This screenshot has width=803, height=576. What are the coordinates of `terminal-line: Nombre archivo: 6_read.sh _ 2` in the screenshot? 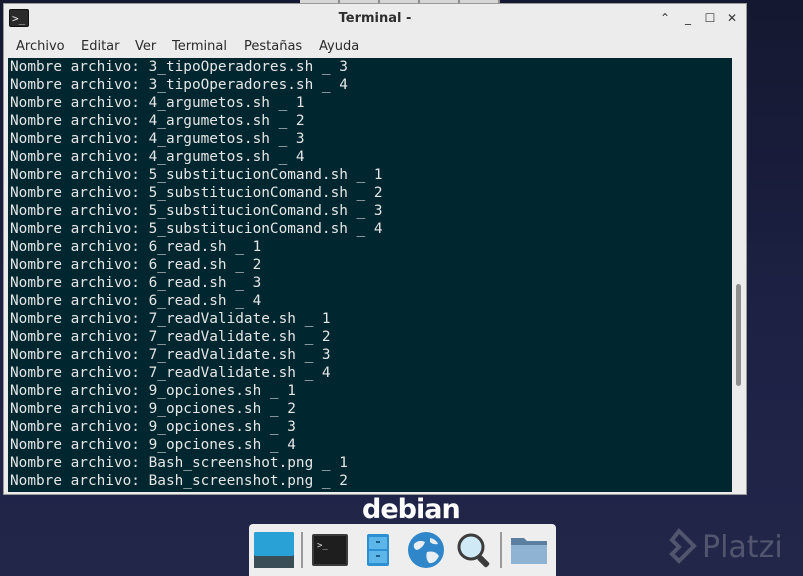 It's located at (136, 265).